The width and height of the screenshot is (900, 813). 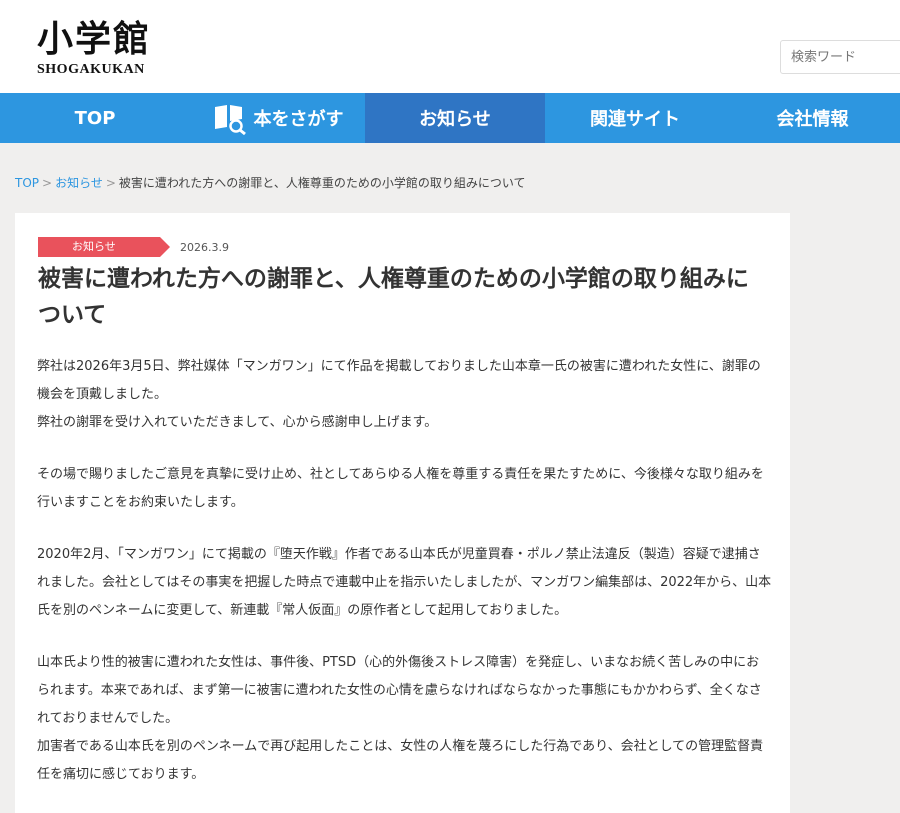 What do you see at coordinates (104, 247) in the screenshot?
I see `category-tag: お知らせ` at bounding box center [104, 247].